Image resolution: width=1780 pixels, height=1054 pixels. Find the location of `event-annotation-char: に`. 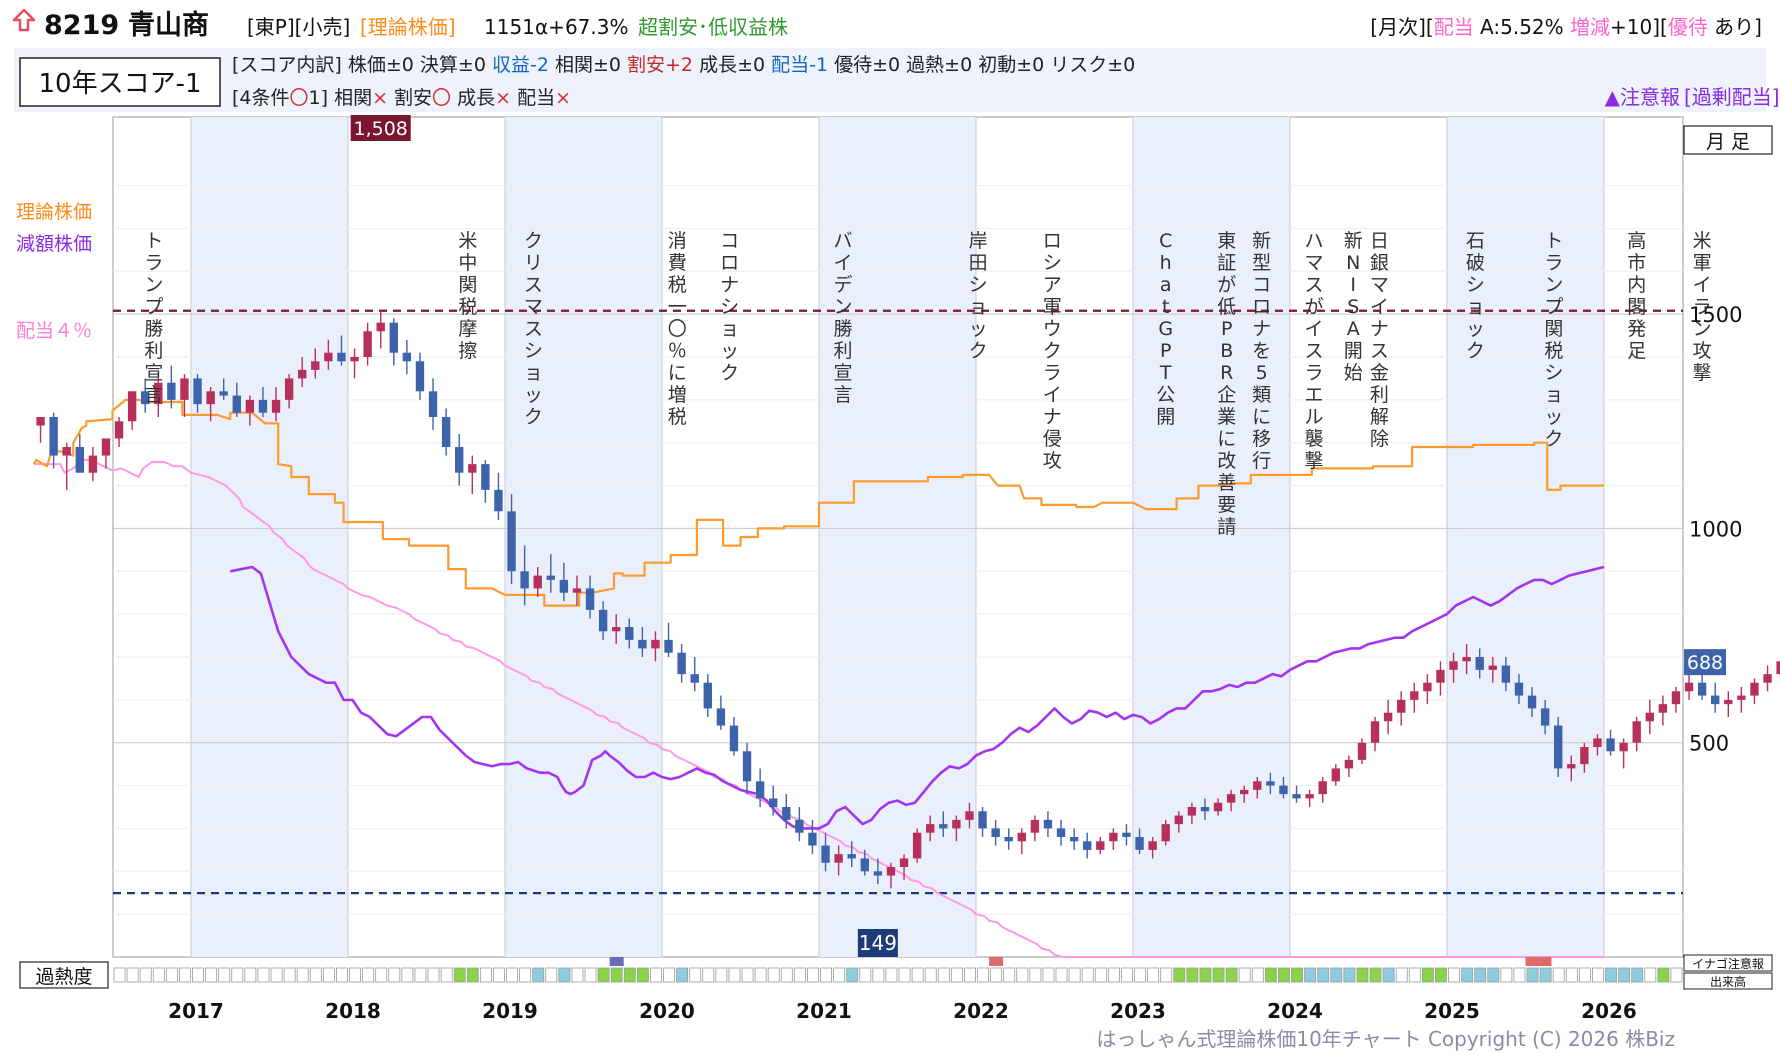

event-annotation-char: に is located at coordinates (677, 373).